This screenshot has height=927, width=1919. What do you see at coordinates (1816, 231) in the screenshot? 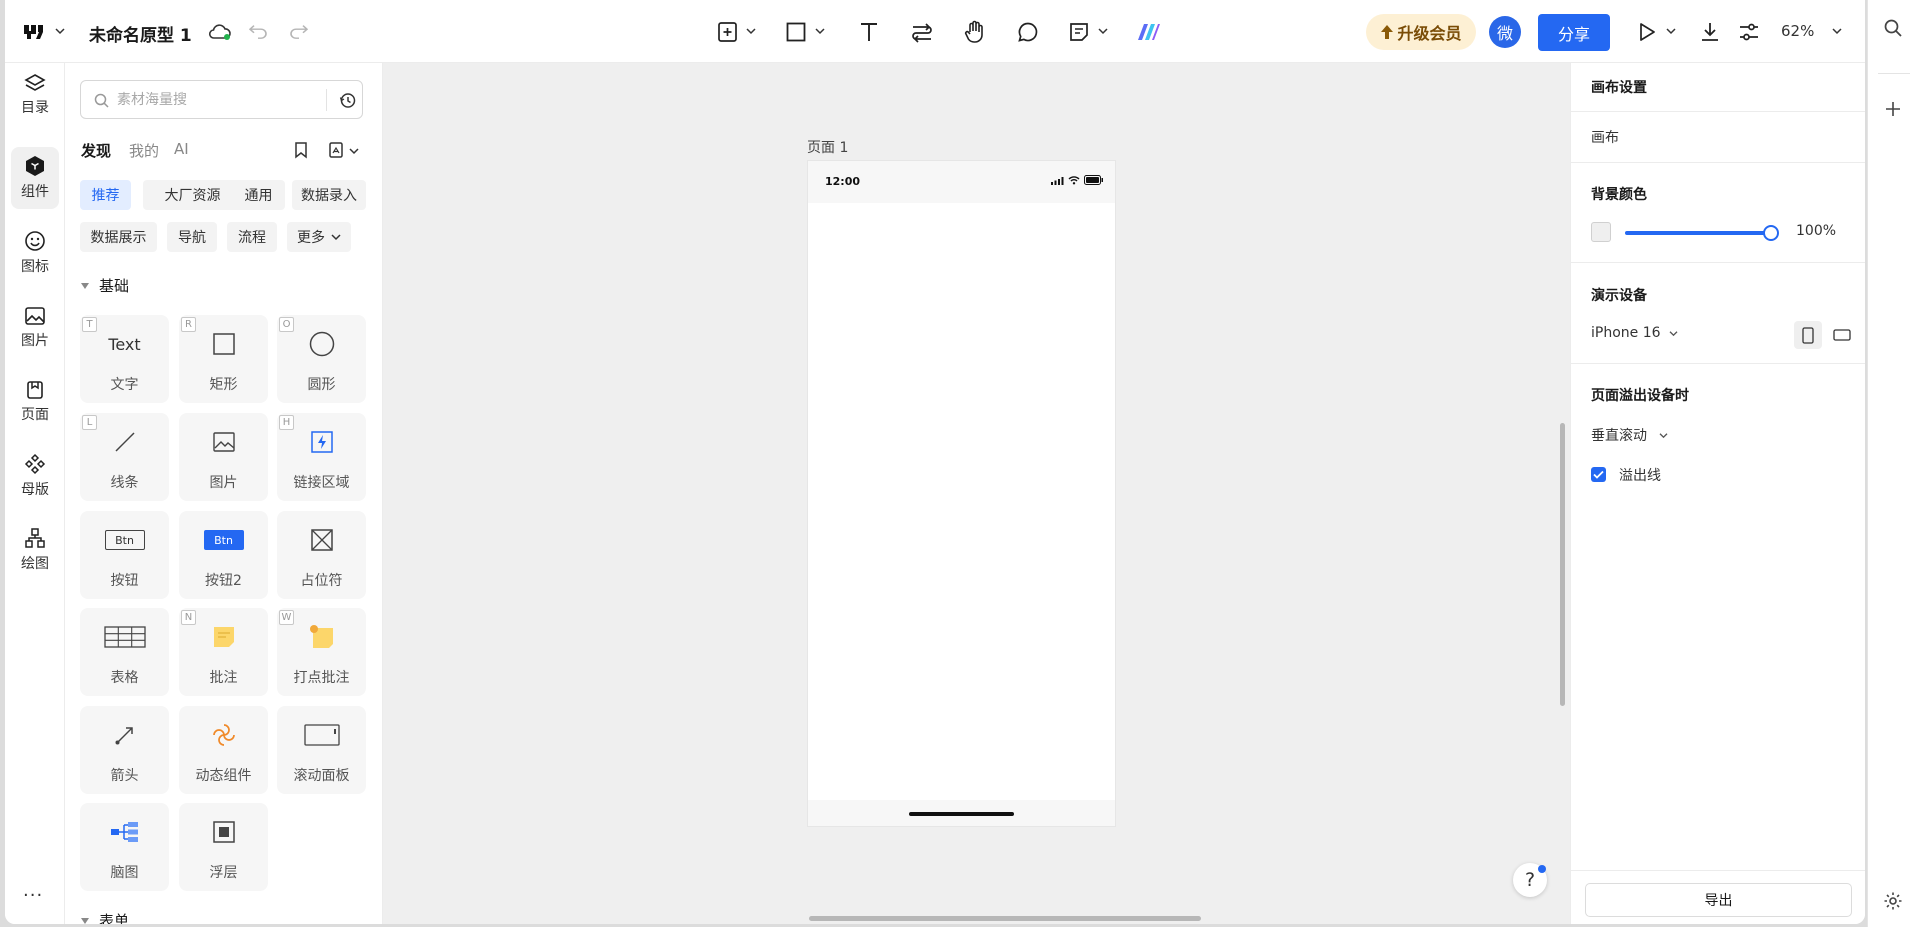
I see `opacity-value: 100%` at bounding box center [1816, 231].